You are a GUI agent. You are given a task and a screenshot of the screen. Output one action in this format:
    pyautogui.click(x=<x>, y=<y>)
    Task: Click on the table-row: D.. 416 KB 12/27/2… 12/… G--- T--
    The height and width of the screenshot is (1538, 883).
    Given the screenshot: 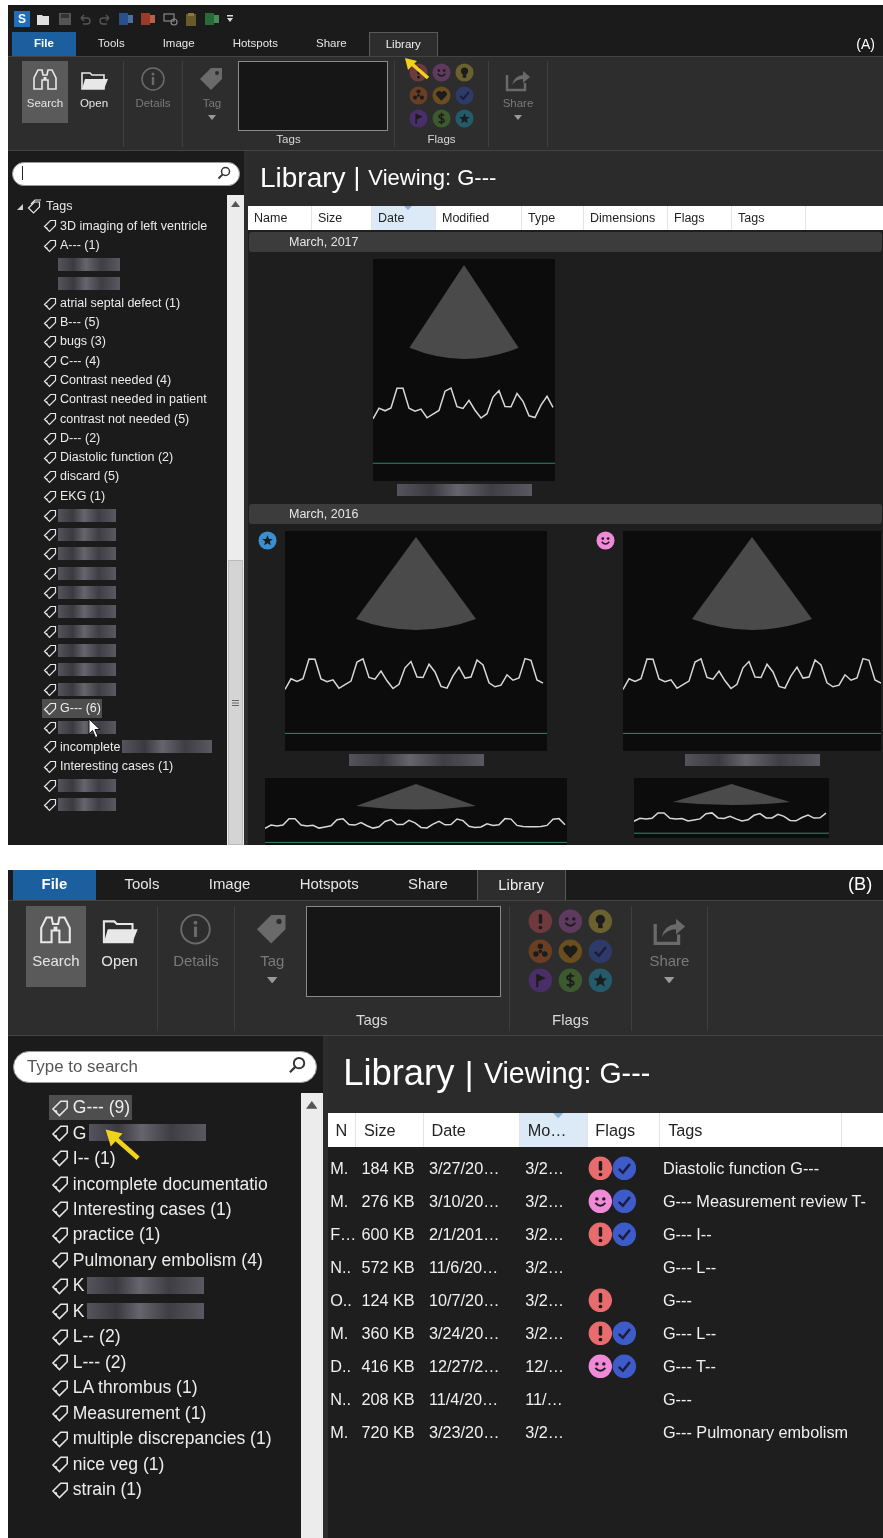 What is the action you would take?
    pyautogui.click(x=605, y=1366)
    